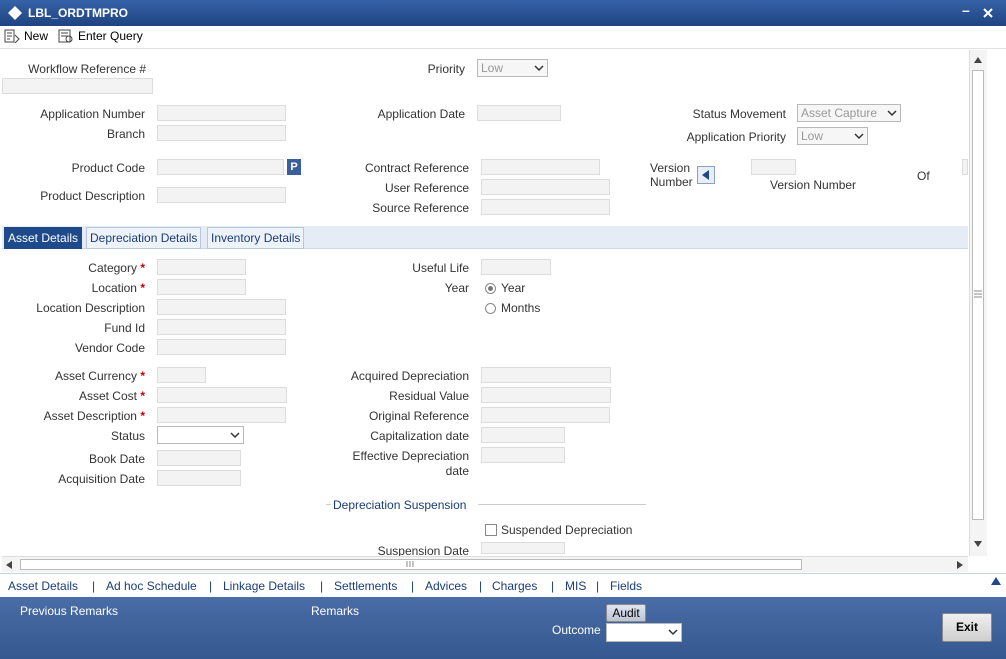  Describe the element at coordinates (116, 268) in the screenshot. I see `category-label: Category *` at that location.